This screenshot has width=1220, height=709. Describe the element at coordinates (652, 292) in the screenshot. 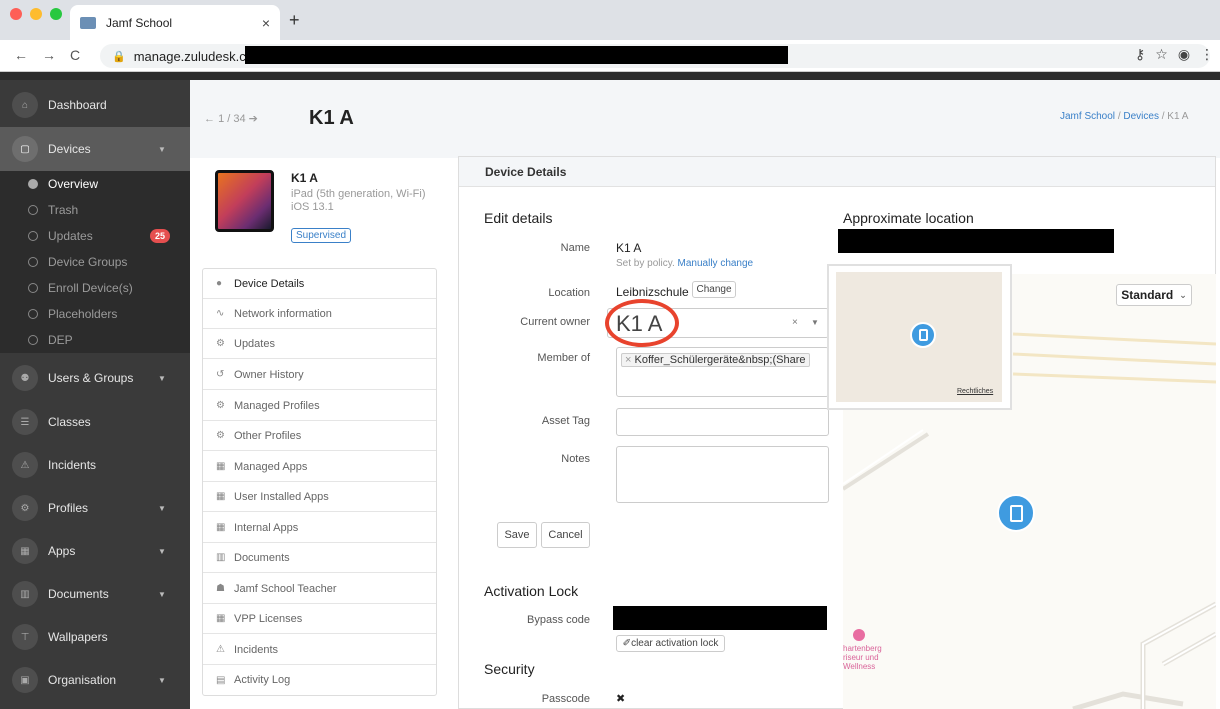

I see `location-value: Leibnizschule` at that location.